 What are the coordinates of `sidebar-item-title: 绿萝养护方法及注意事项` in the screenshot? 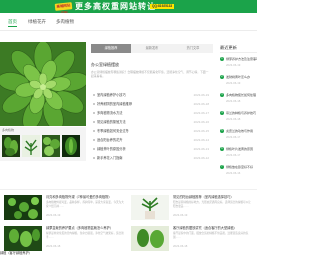 It's located at (241, 59).